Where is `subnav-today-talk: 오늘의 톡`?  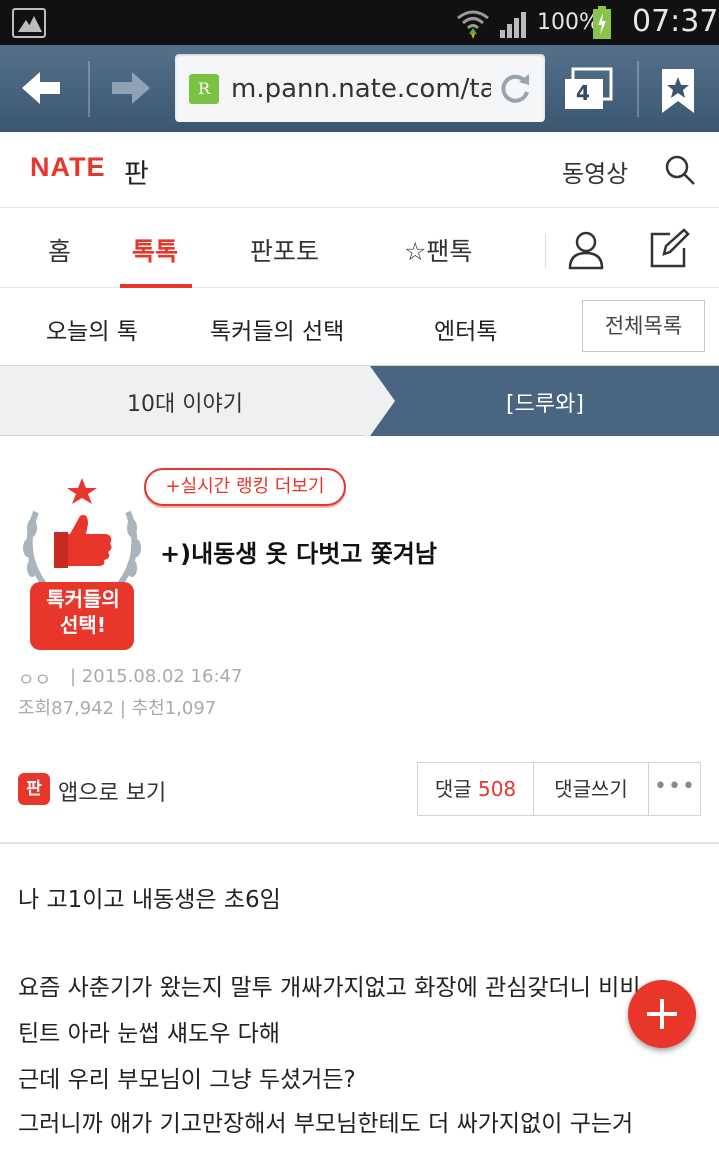 subnav-today-talk: 오늘의 톡 is located at coordinates (92, 329).